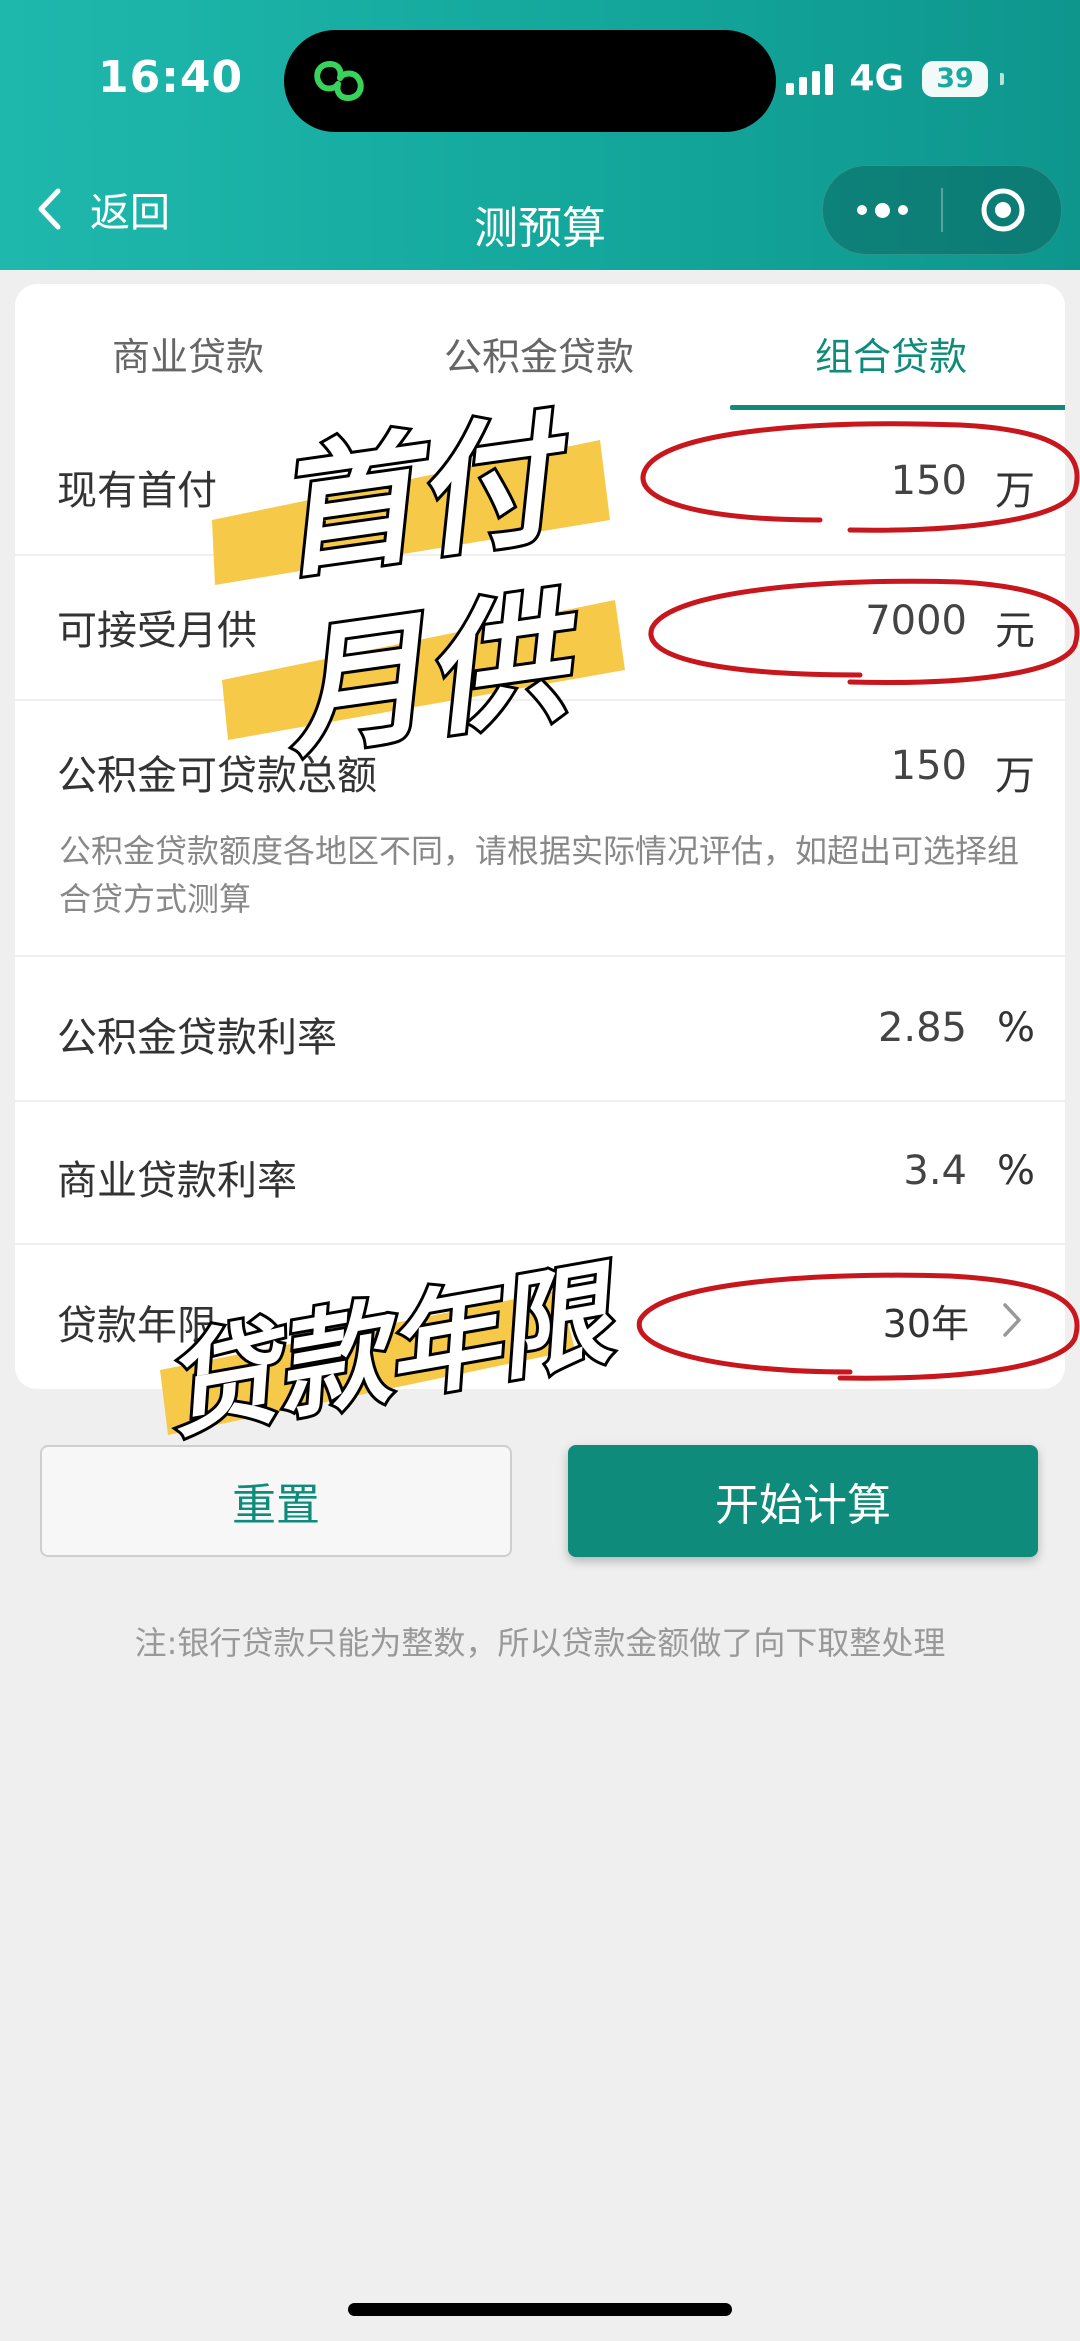 The width and height of the screenshot is (1080, 2341). What do you see at coordinates (540, 1172) in the screenshot?
I see `row-commercial-rate: 商业贷款利率 3.4 %` at bounding box center [540, 1172].